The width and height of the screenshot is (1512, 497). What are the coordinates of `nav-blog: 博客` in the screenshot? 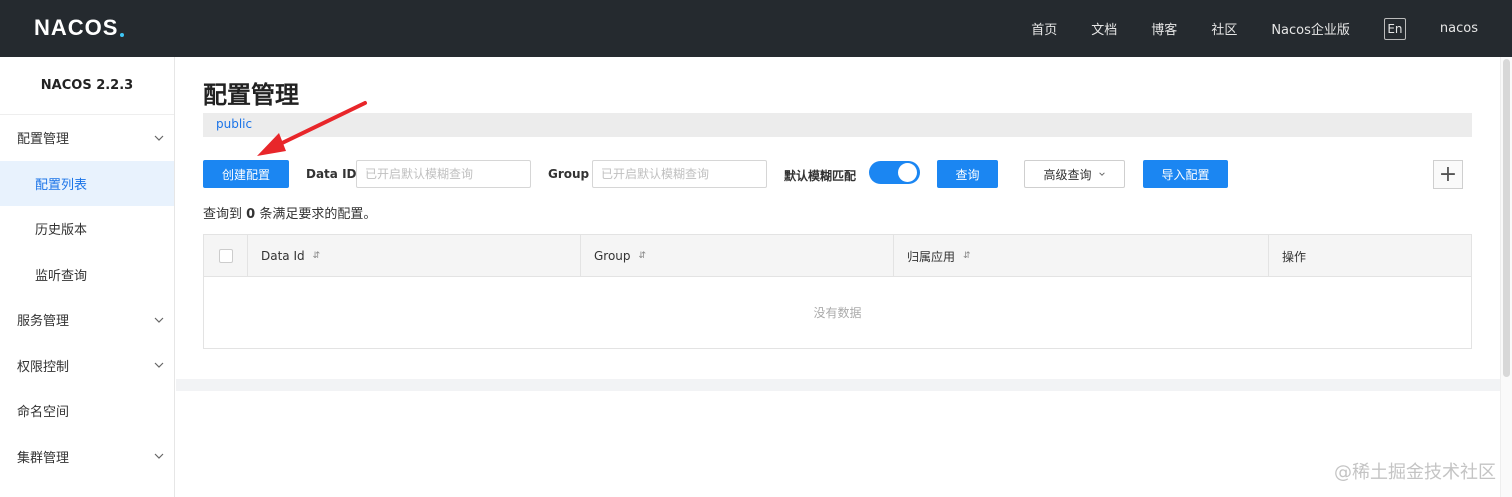 It's located at (1164, 28).